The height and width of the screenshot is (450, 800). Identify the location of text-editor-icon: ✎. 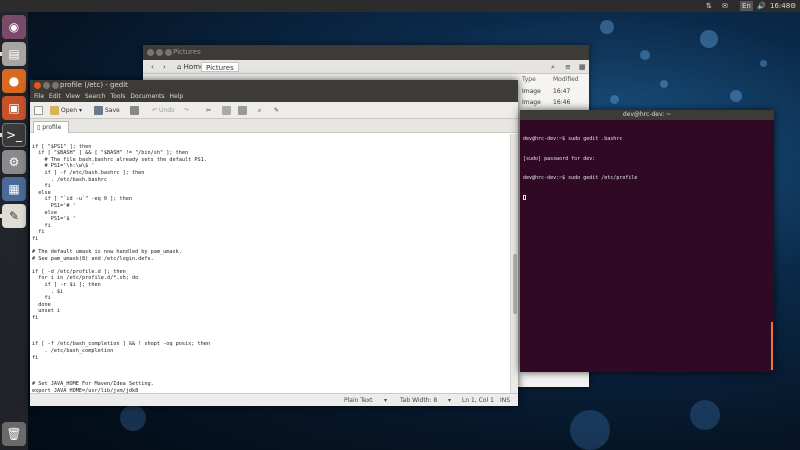
(14, 216).